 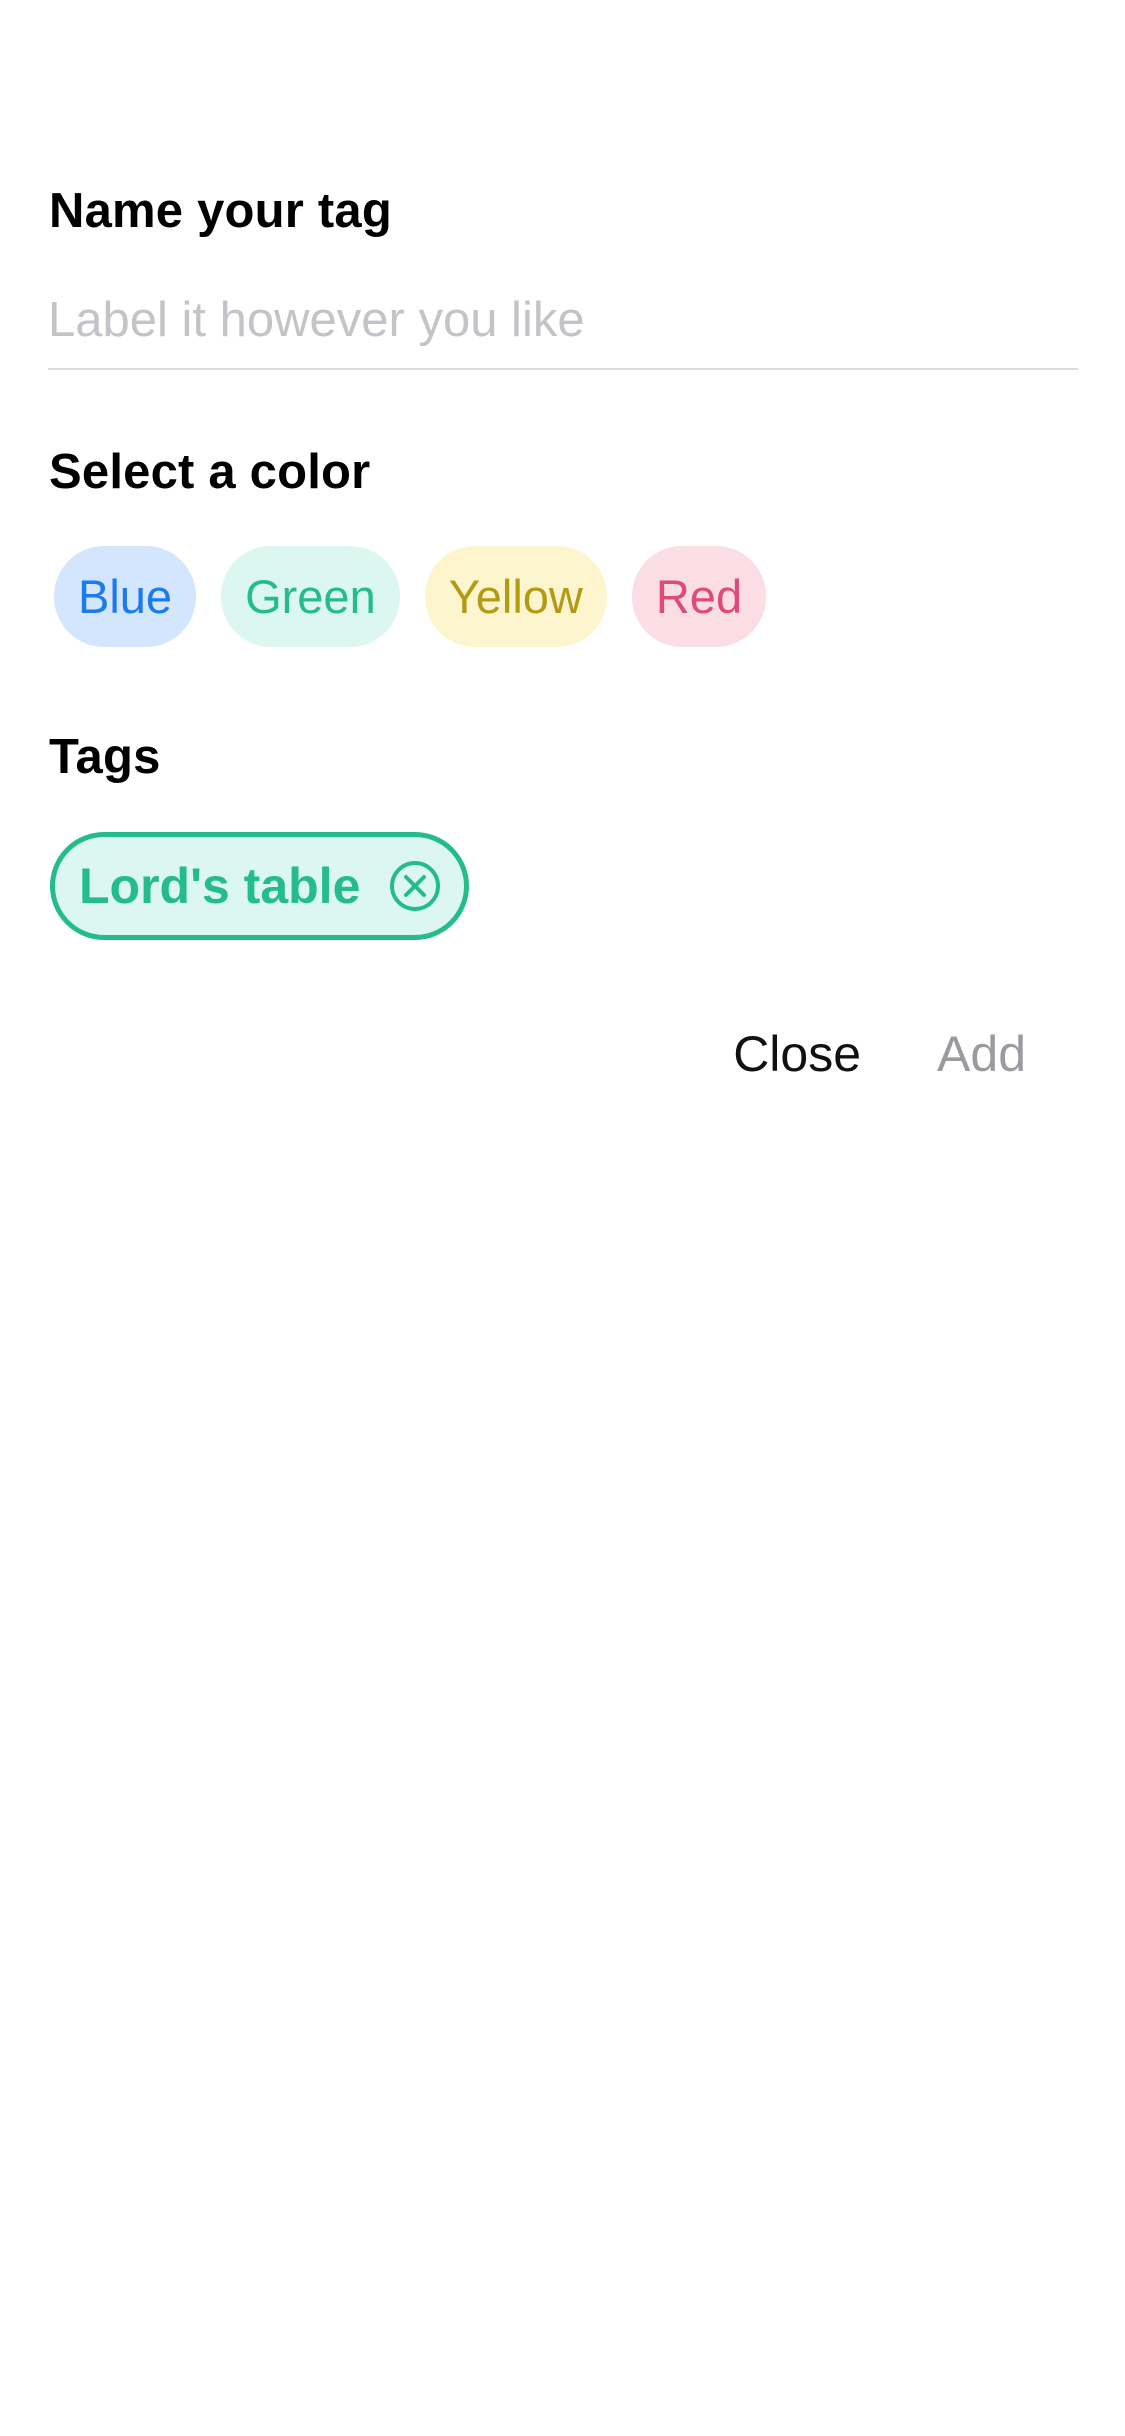 I want to click on tags-heading: Tags, so click(x=105, y=757).